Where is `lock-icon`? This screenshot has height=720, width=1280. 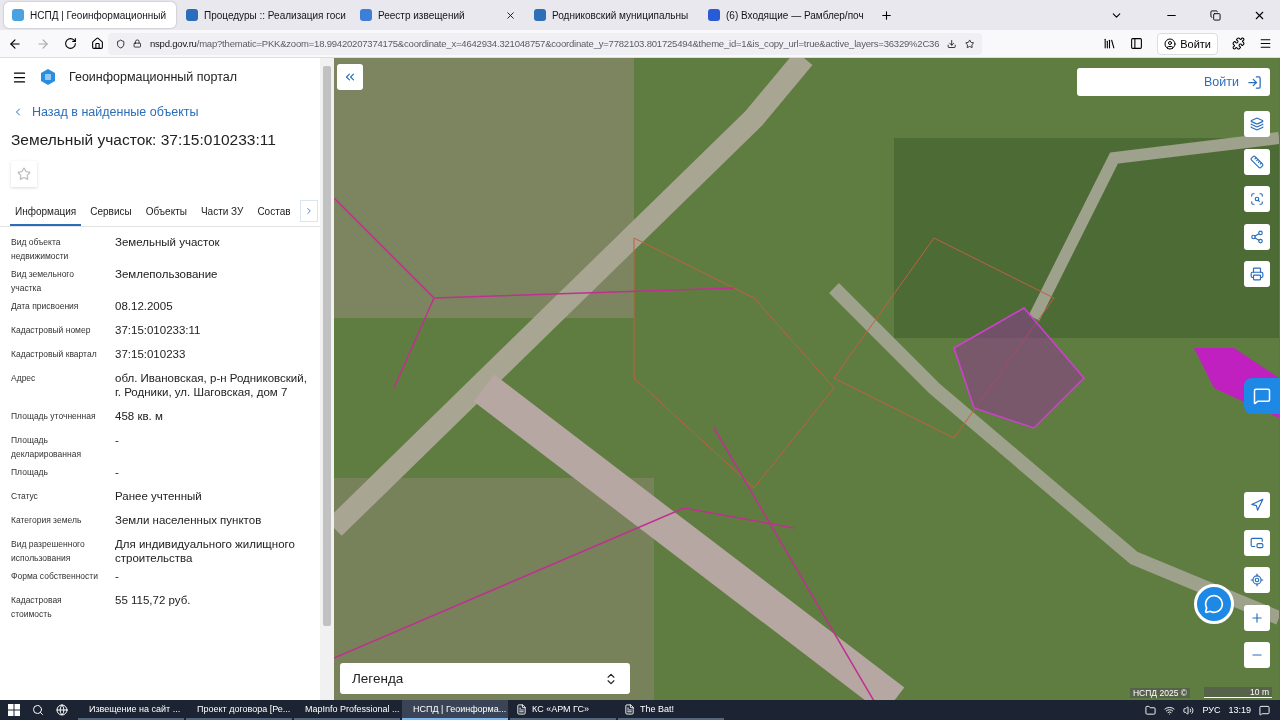
lock-icon is located at coordinates (137, 43).